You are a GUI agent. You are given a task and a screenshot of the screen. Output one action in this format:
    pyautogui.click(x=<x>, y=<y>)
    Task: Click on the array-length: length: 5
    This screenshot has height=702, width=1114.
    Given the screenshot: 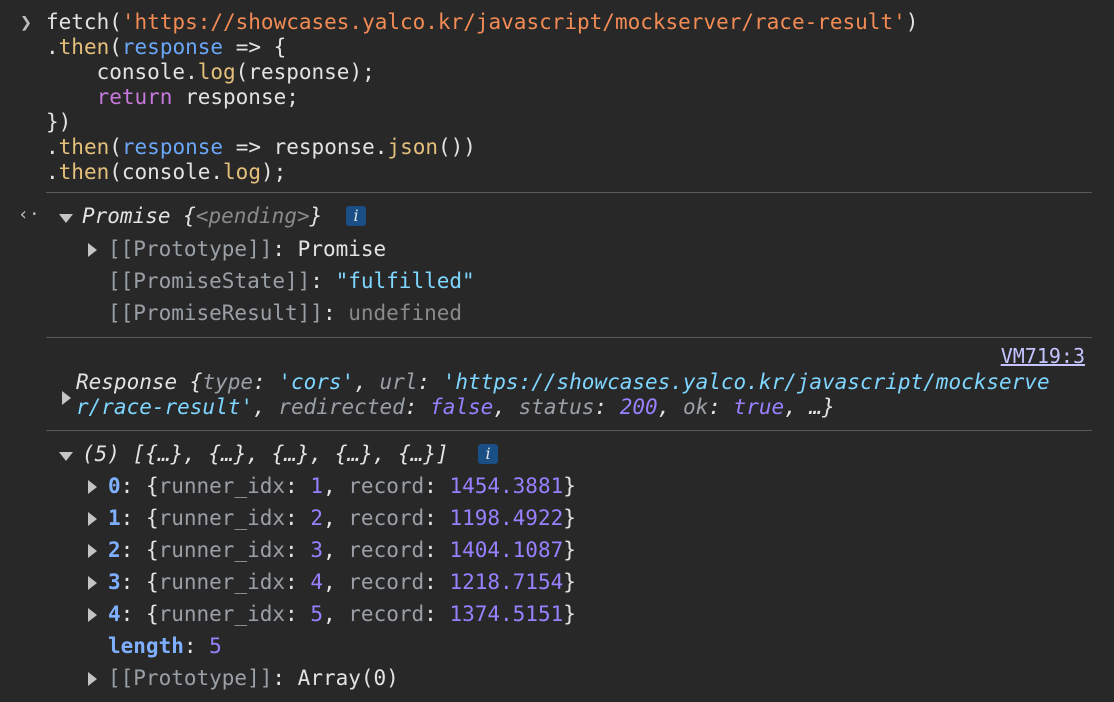 What is the action you would take?
    pyautogui.click(x=165, y=646)
    